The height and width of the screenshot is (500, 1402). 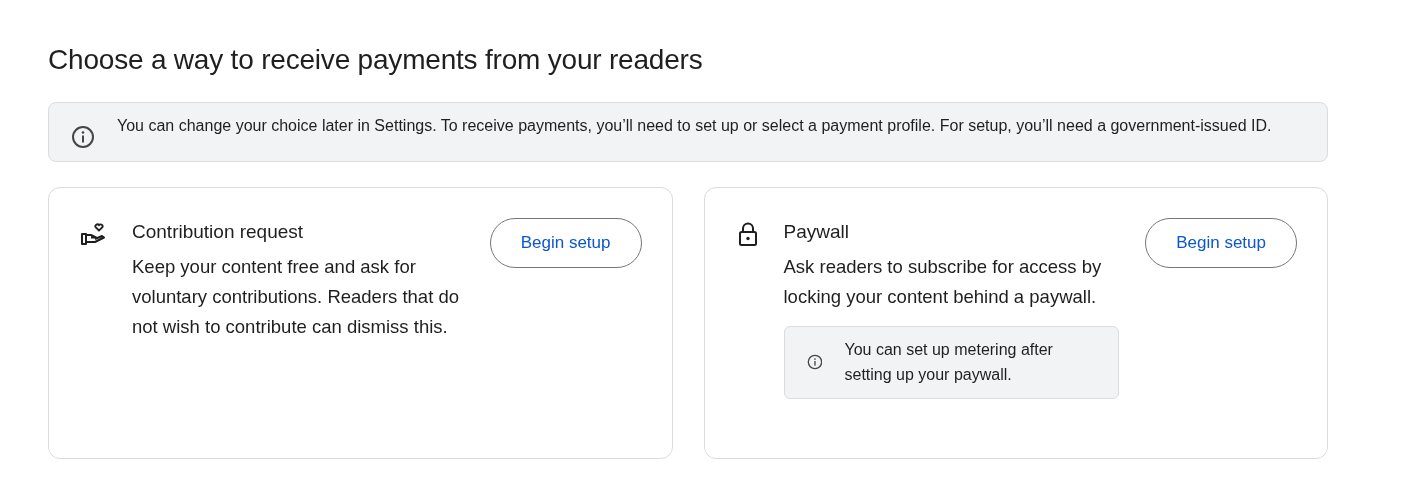 What do you see at coordinates (218, 232) in the screenshot?
I see `option-title: Contribution request` at bounding box center [218, 232].